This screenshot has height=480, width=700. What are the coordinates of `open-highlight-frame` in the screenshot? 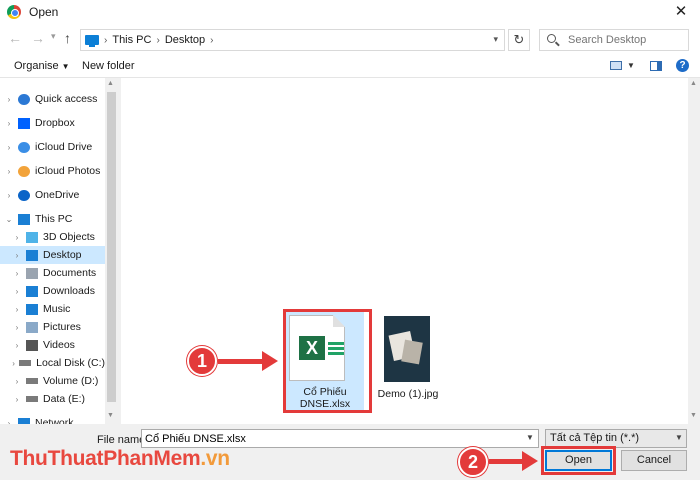 It's located at (578, 460).